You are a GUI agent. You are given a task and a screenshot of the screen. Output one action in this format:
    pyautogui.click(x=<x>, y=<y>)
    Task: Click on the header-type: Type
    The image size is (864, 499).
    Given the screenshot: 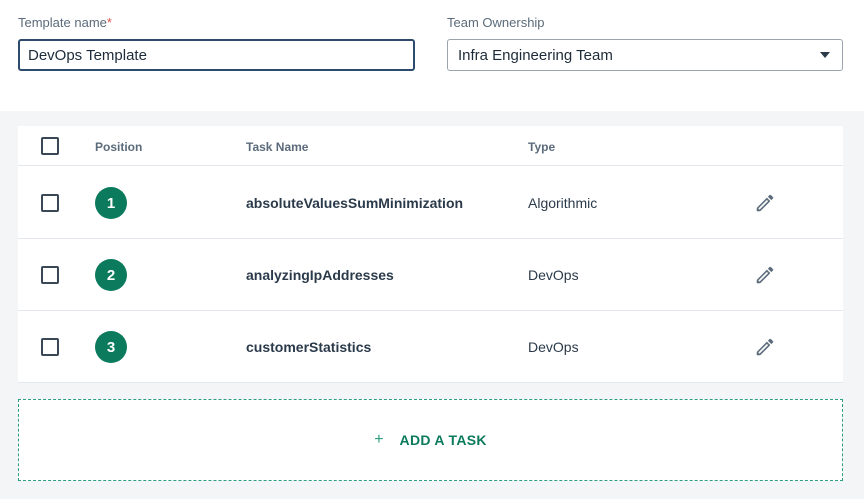 What is the action you would take?
    pyautogui.click(x=542, y=147)
    